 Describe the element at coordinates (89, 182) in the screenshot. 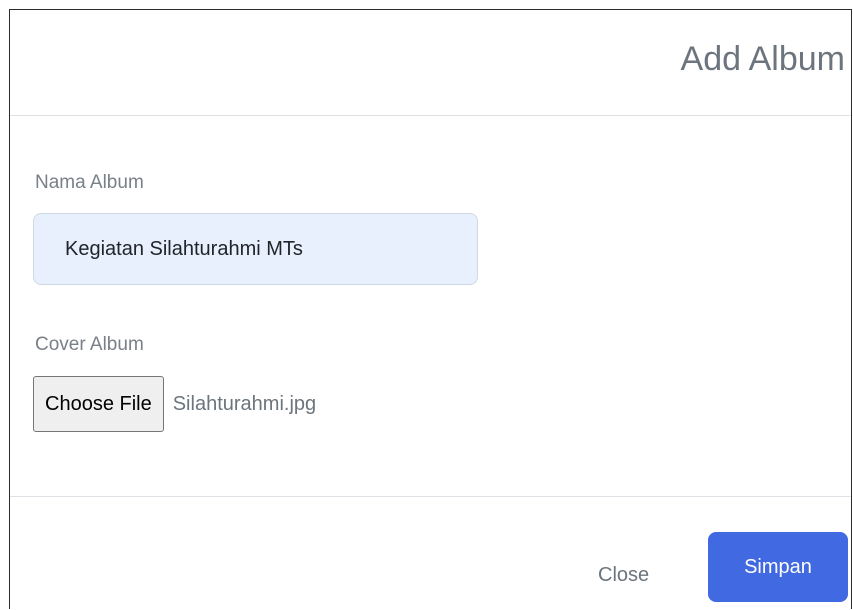

I see `nama-album-label: Nama Album` at that location.